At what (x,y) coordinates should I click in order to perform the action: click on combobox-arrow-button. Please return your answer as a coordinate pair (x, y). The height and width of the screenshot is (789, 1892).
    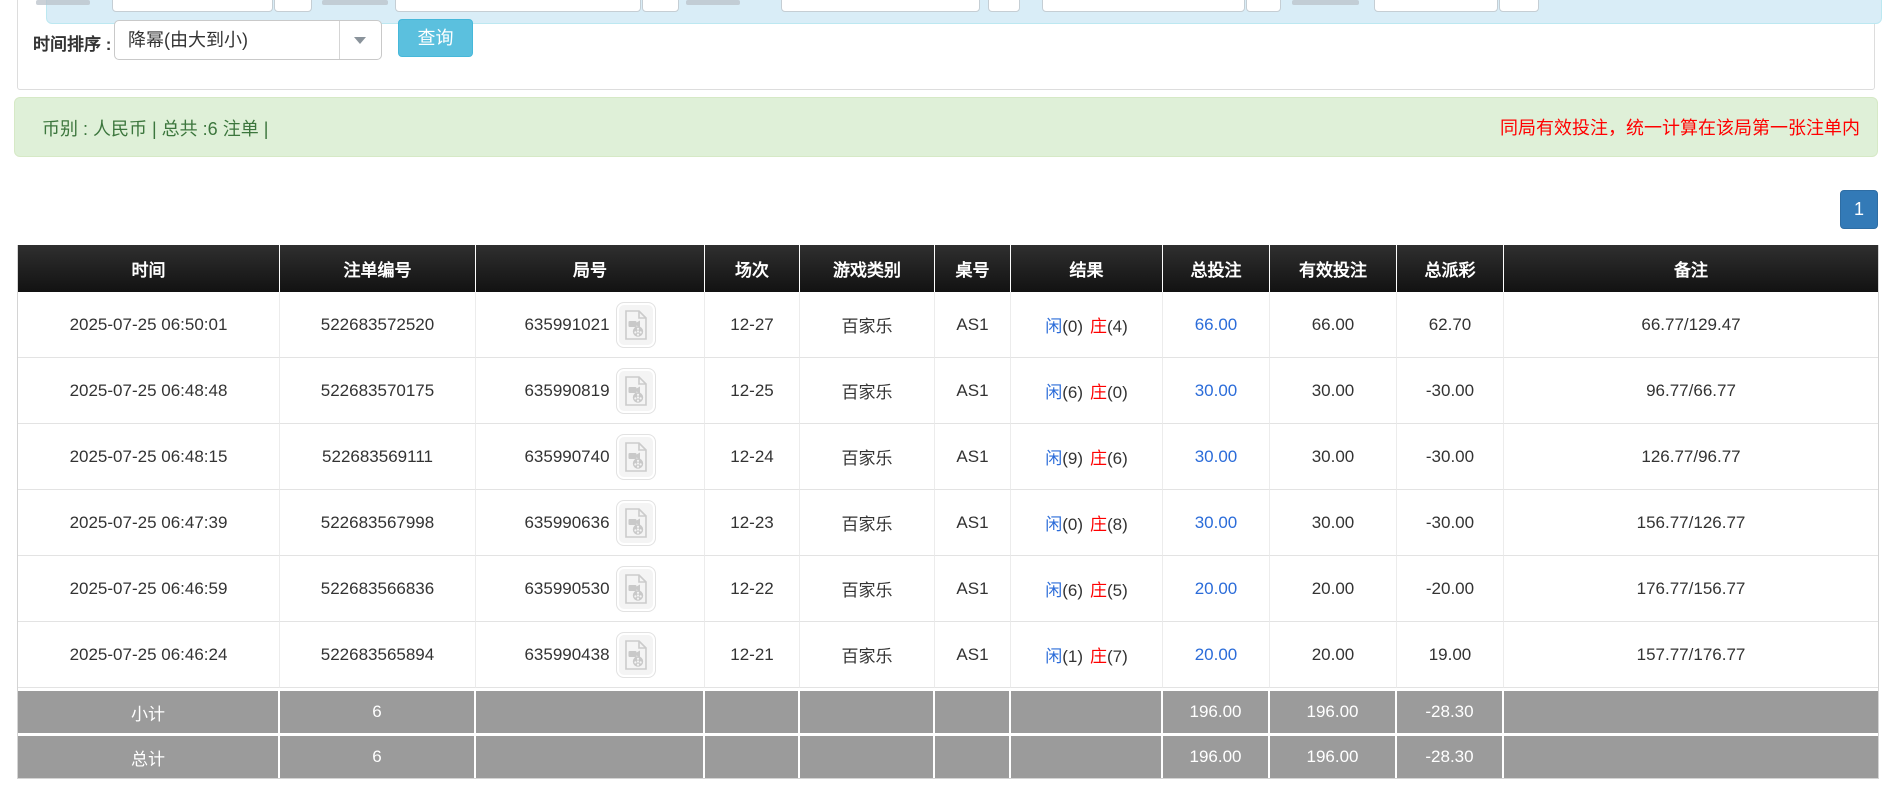
    Looking at the image, I should click on (360, 40).